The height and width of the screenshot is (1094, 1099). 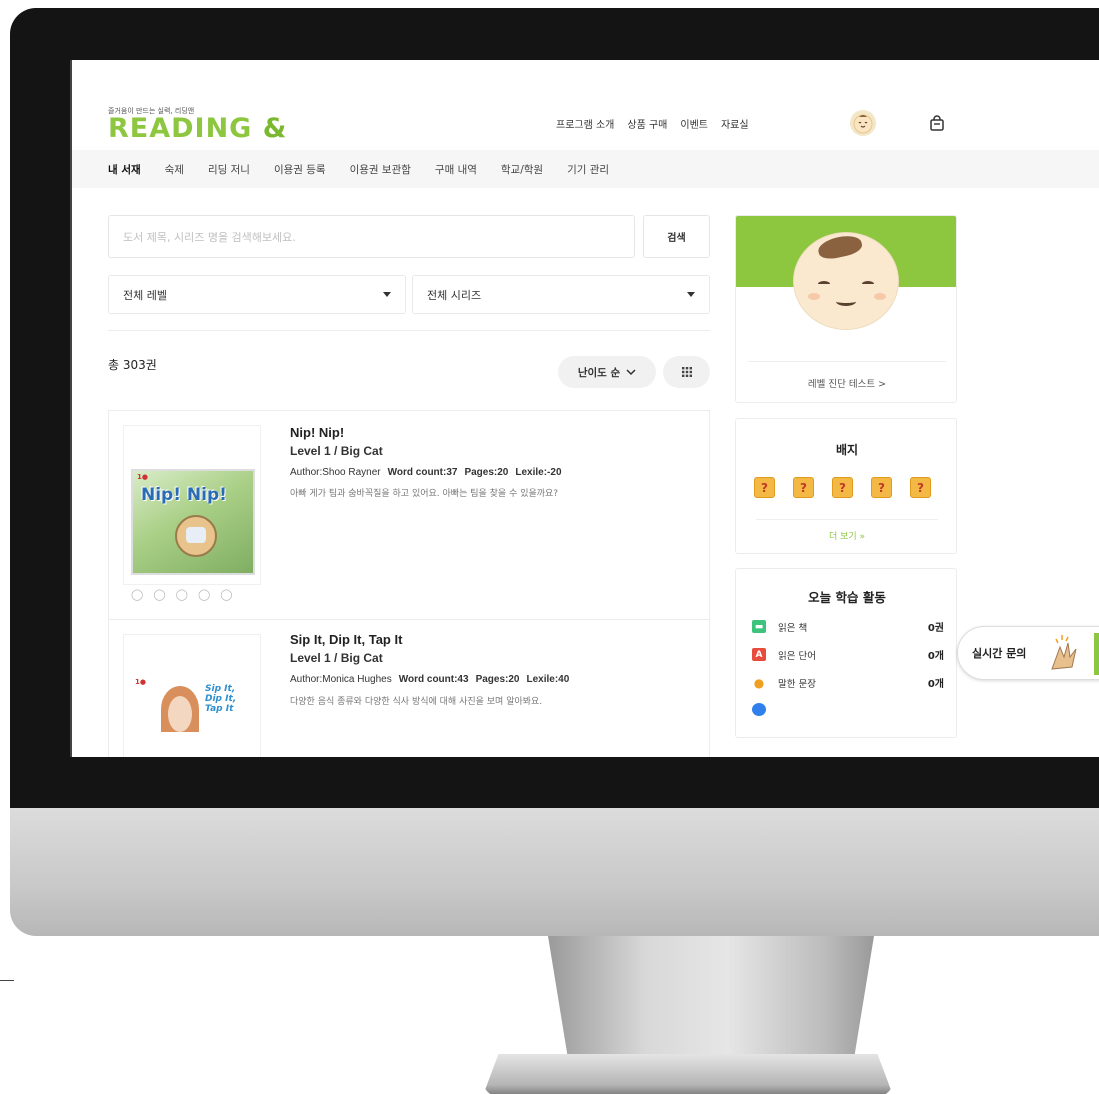 What do you see at coordinates (184, 495) in the screenshot?
I see `cover-title: Nip! Nip!` at bounding box center [184, 495].